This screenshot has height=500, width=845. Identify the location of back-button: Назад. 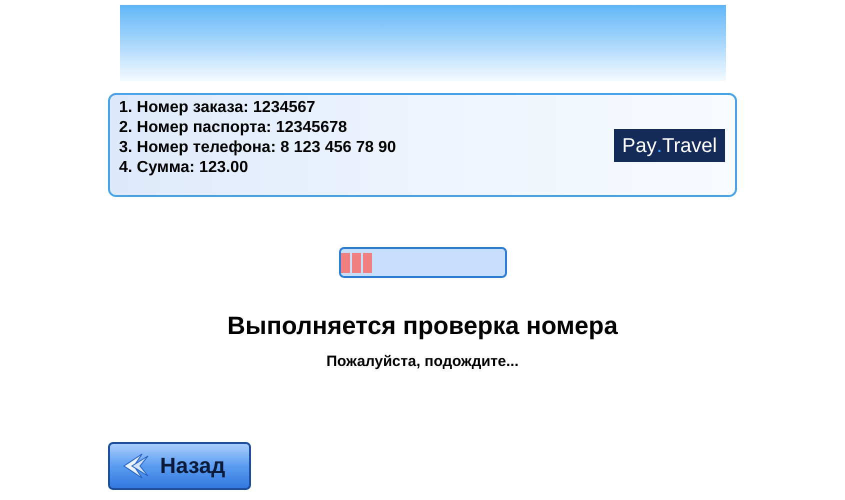
(179, 466).